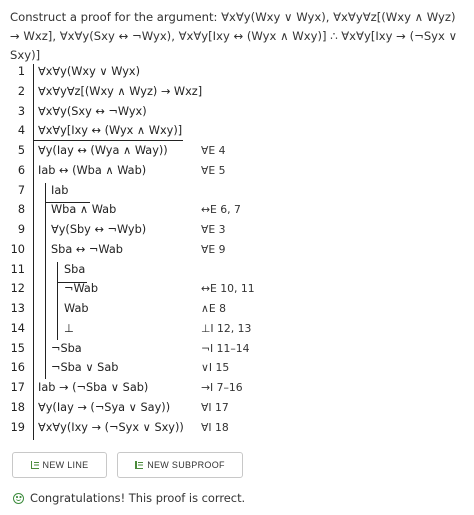 This screenshot has height=515, width=474. Describe the element at coordinates (213, 249) in the screenshot. I see `line-justification: ∀E 9` at that location.